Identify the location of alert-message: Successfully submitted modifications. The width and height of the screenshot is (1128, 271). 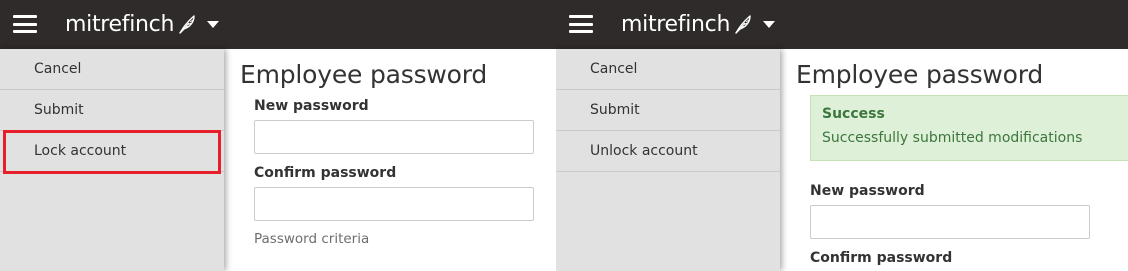
(952, 138).